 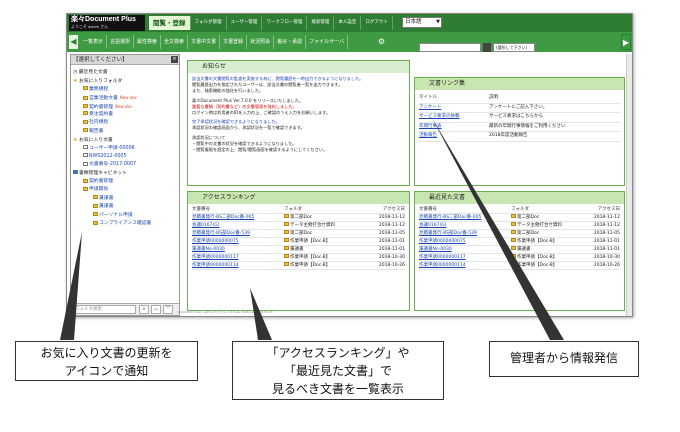 I want to click on callout-right-line1: 管理者から情報発信, so click(x=563, y=358).